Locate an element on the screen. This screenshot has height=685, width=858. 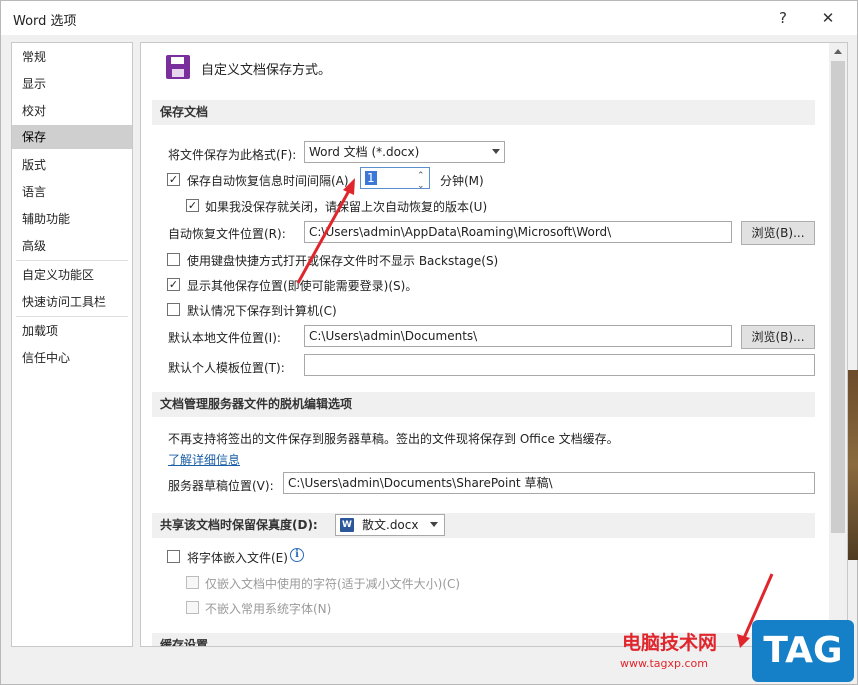
embed-fonts-checkbox is located at coordinates (173, 556).